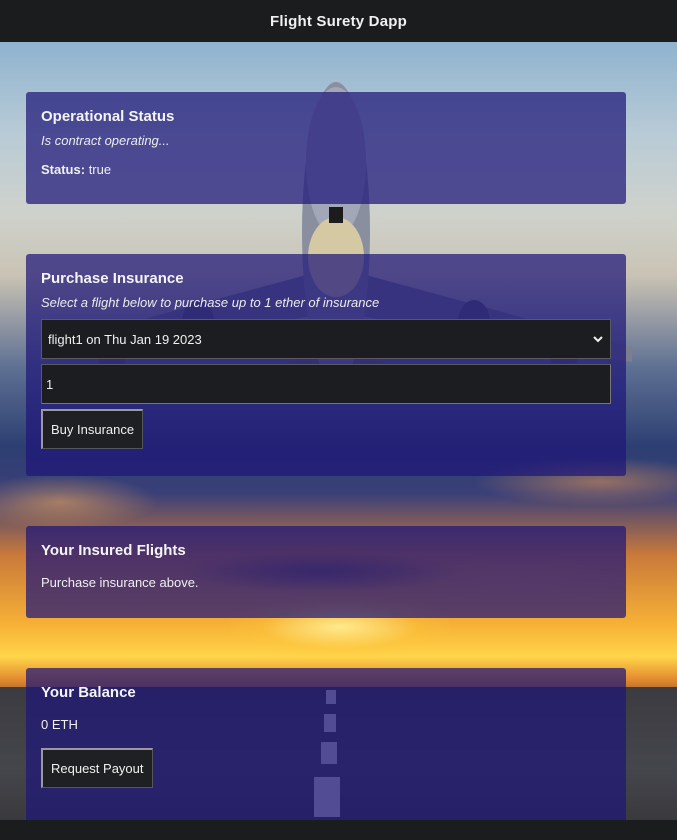  Describe the element at coordinates (88, 692) in the screenshot. I see `balance-title: Your Balance` at that location.